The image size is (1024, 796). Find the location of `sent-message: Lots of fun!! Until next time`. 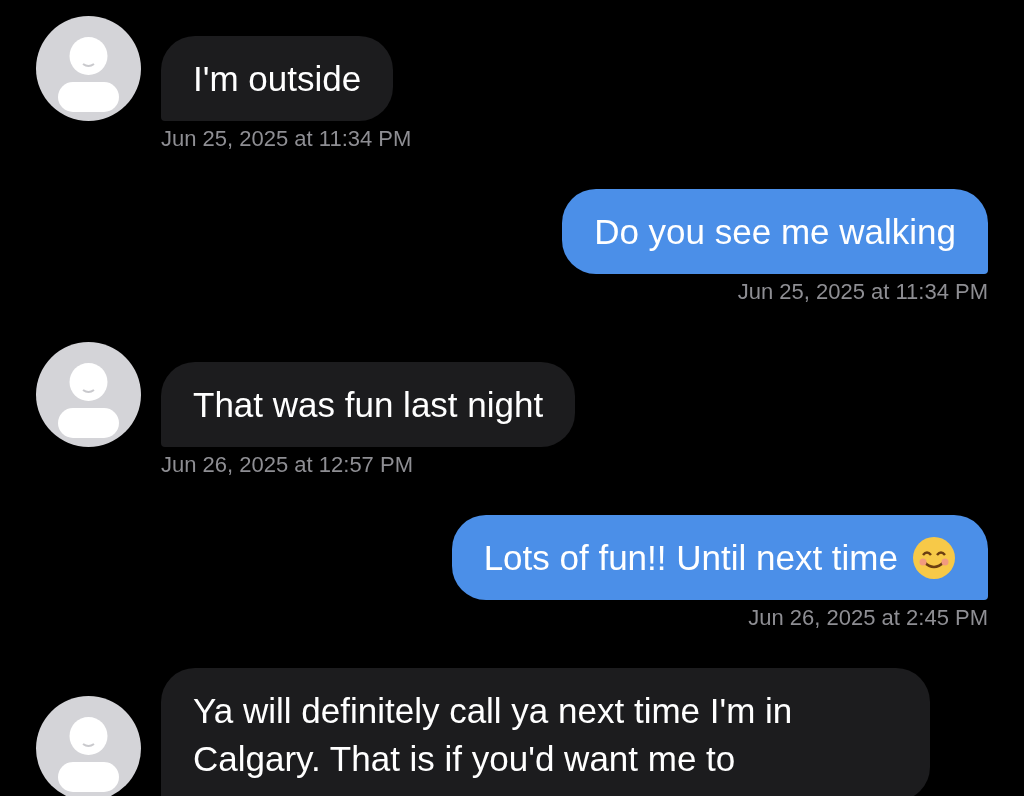

sent-message: Lots of fun!! Until next time is located at coordinates (719, 557).